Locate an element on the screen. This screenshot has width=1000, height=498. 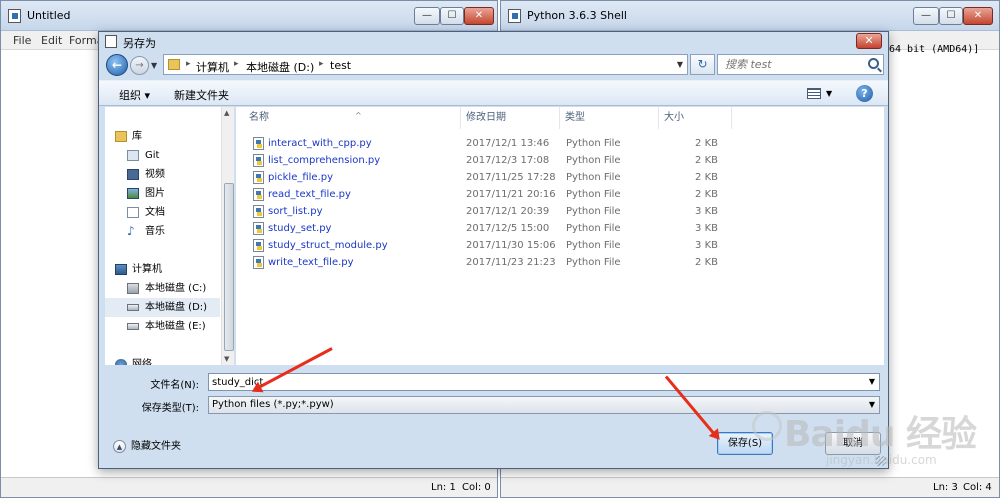
nav-item-libraries: 库 is located at coordinates (162, 136).